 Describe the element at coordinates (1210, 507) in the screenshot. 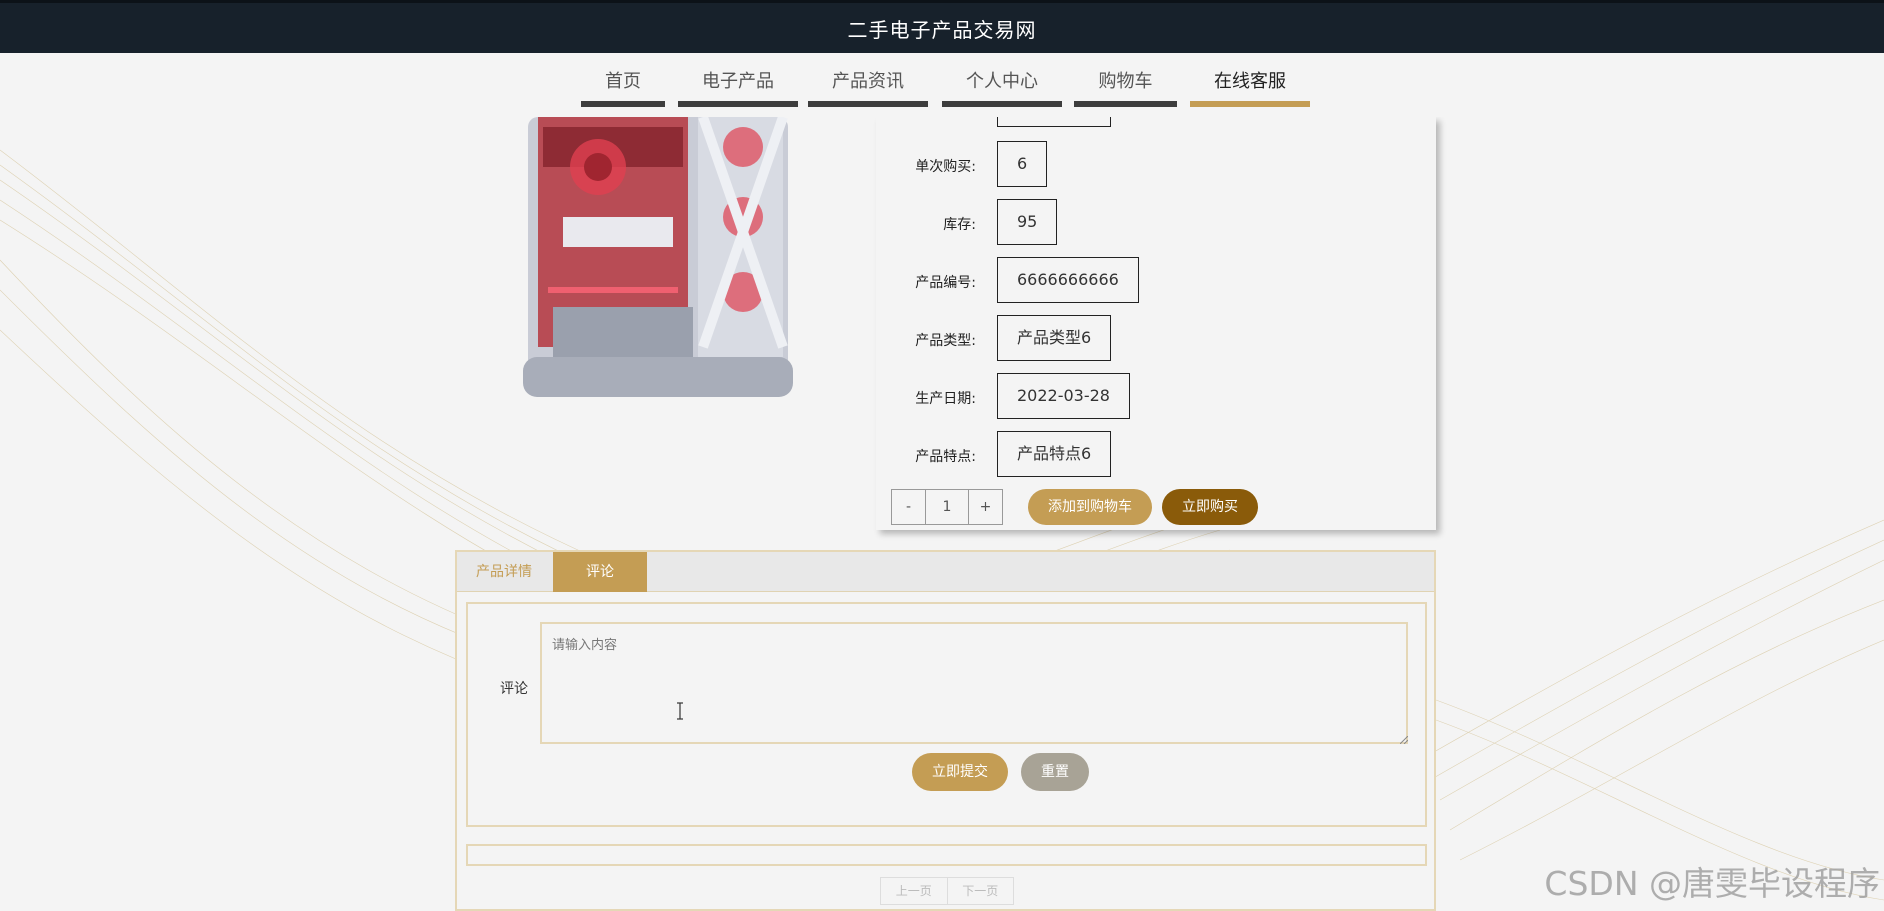

I see `buy-now-button: 立即购买` at that location.